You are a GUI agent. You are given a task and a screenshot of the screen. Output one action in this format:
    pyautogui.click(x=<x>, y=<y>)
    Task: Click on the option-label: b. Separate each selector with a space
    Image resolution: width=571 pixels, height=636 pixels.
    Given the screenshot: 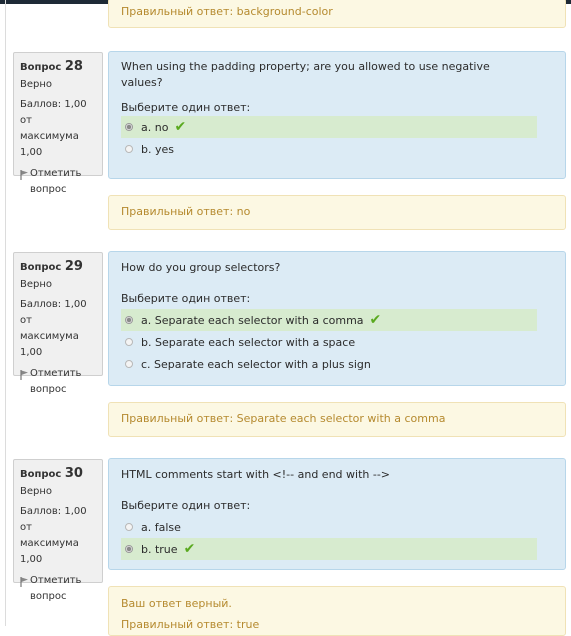 What is the action you would take?
    pyautogui.click(x=248, y=342)
    